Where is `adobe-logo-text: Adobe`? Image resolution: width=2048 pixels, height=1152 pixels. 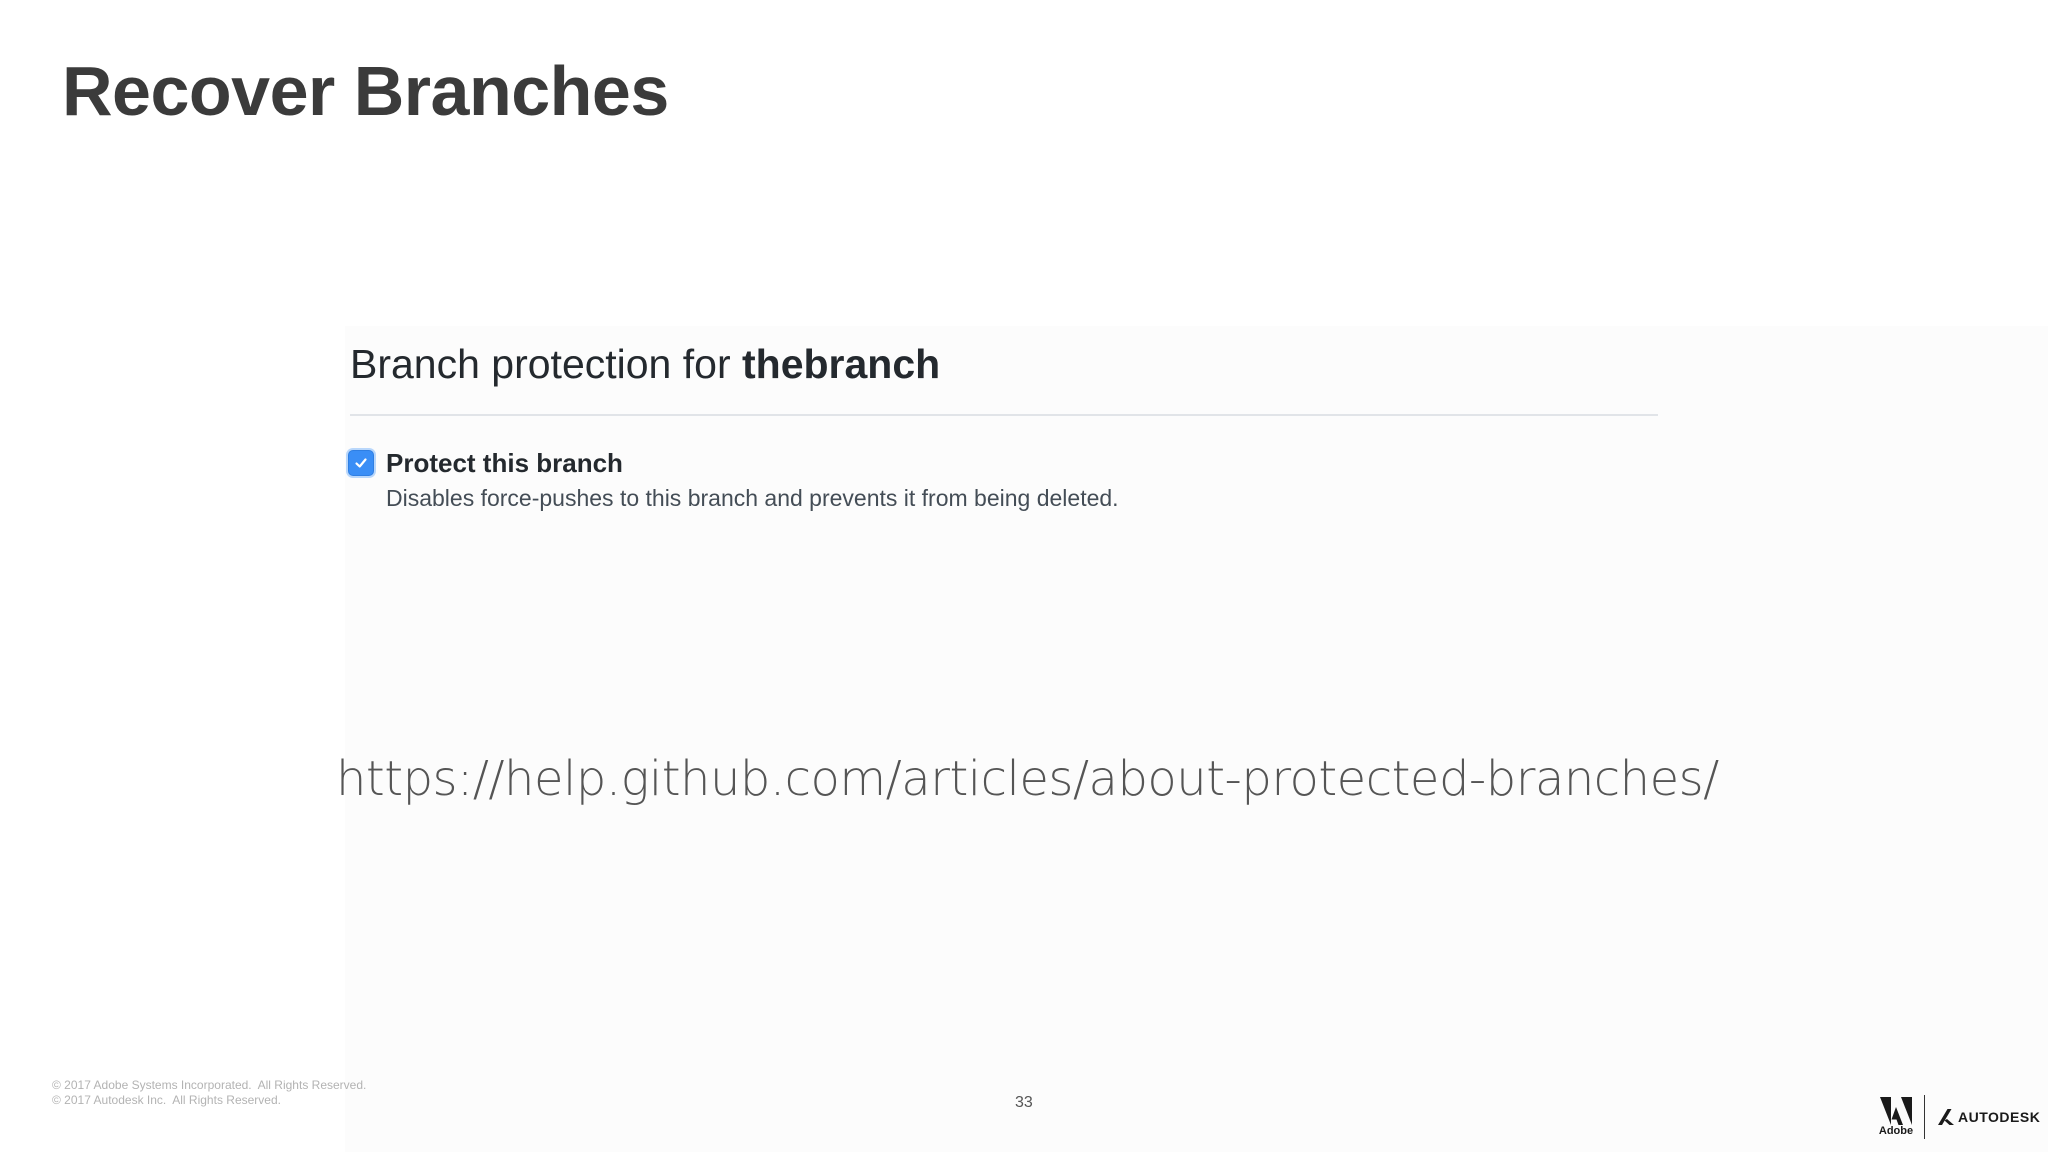
adobe-logo-text: Adobe is located at coordinates (1896, 1131).